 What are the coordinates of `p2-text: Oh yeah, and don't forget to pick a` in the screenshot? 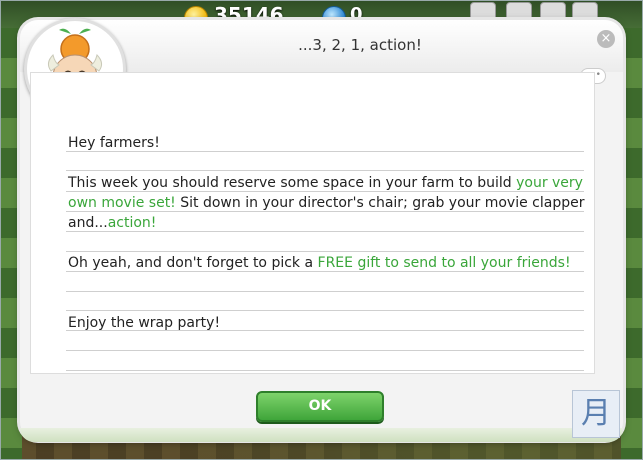 It's located at (193, 263).